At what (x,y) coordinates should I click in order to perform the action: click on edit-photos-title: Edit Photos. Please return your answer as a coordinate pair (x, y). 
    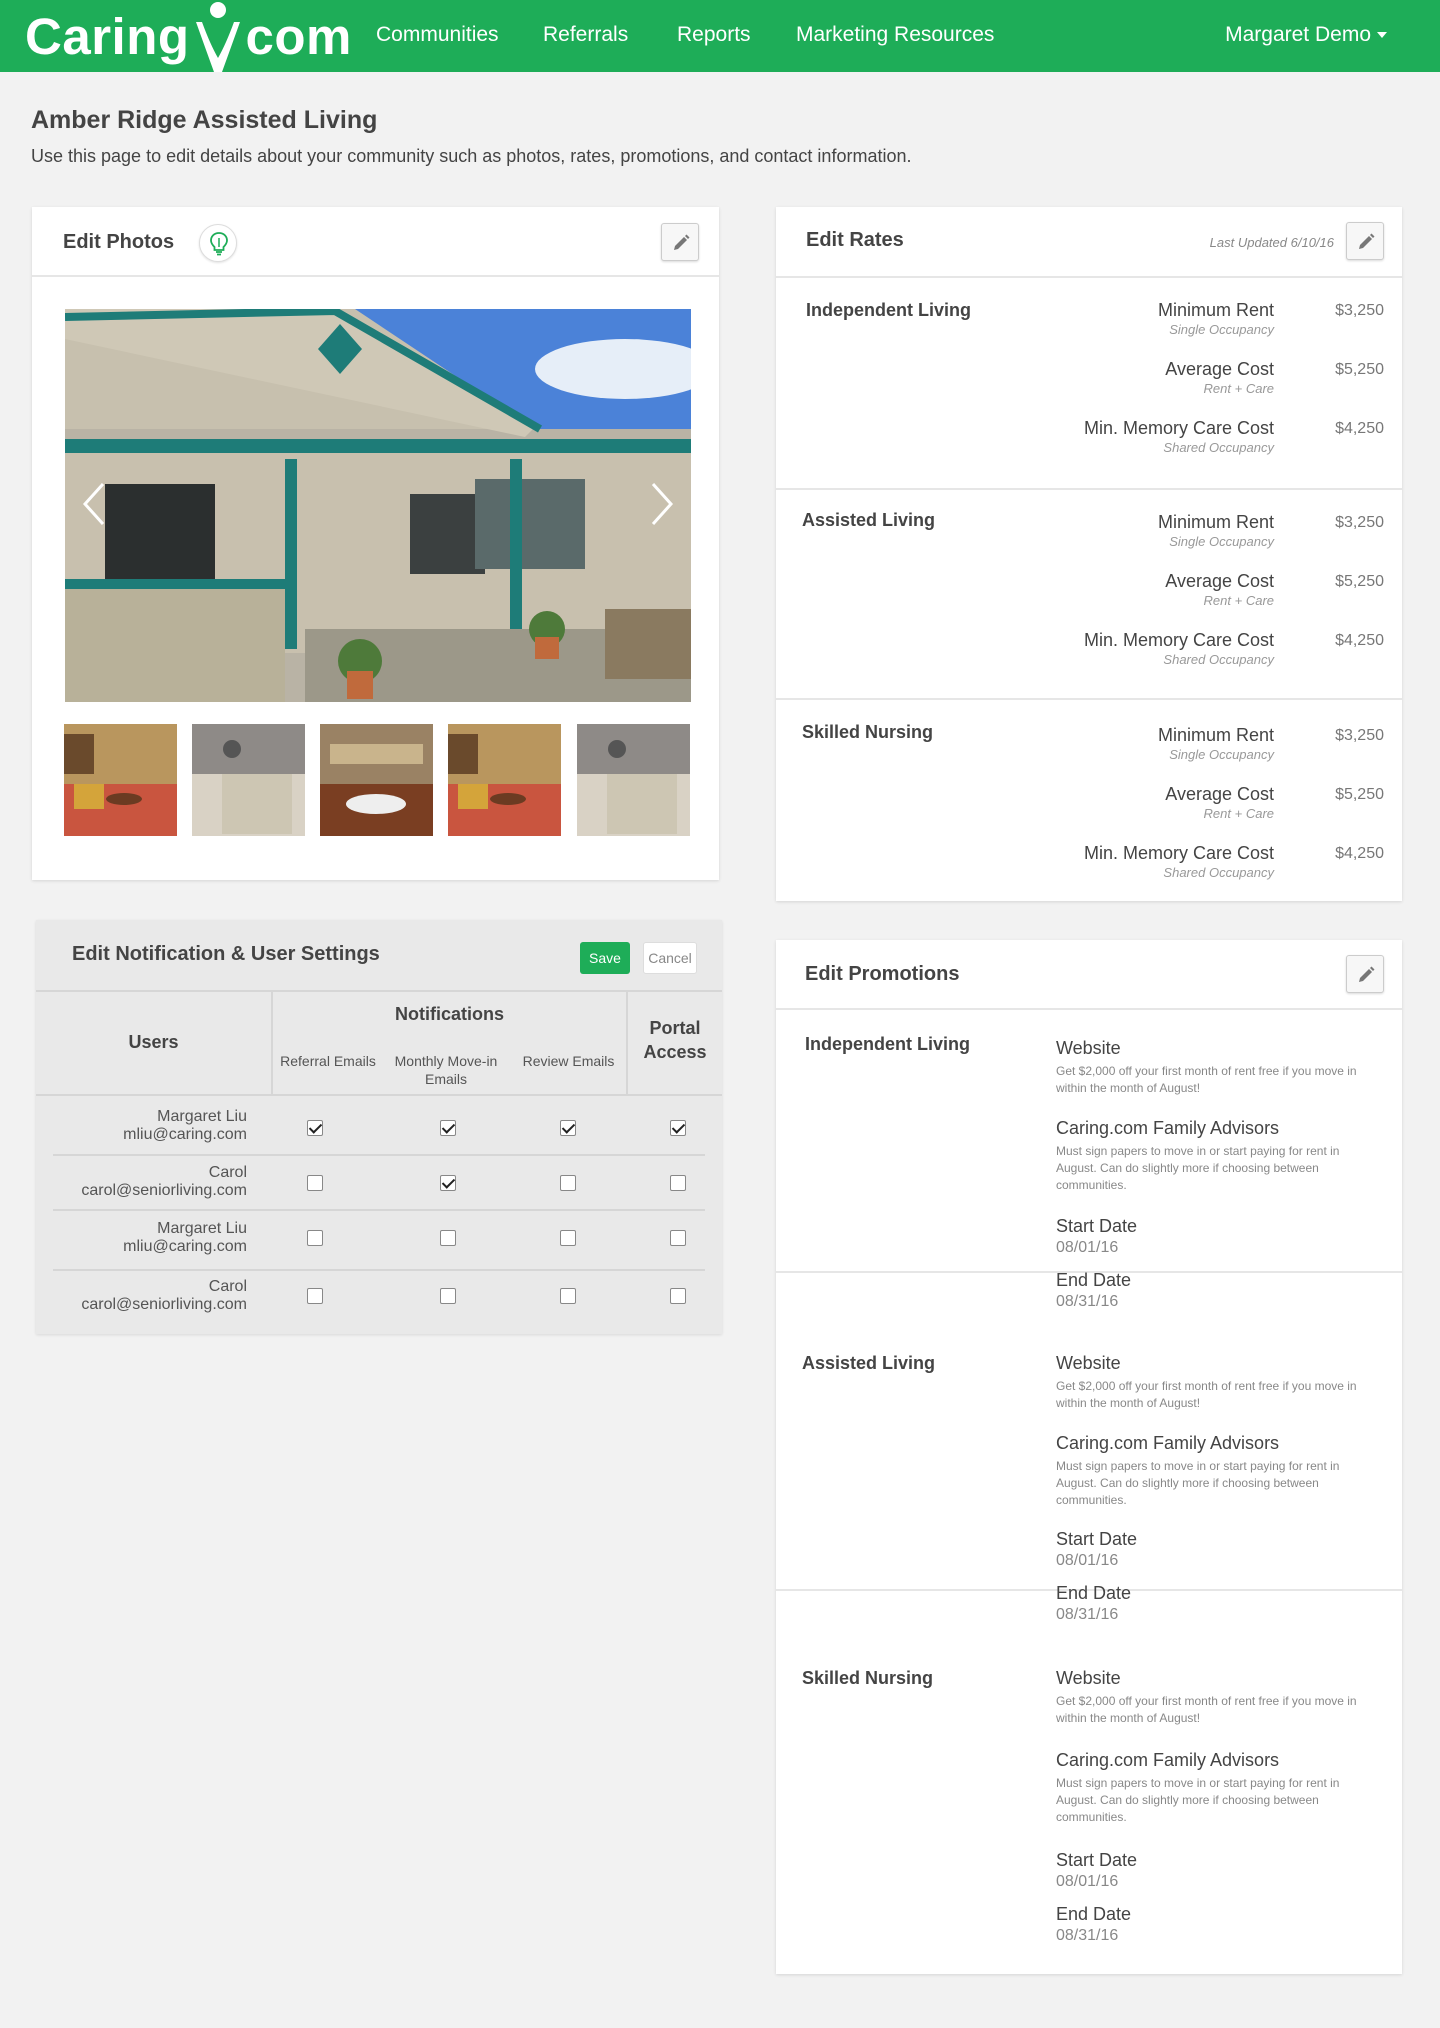
    Looking at the image, I should click on (119, 242).